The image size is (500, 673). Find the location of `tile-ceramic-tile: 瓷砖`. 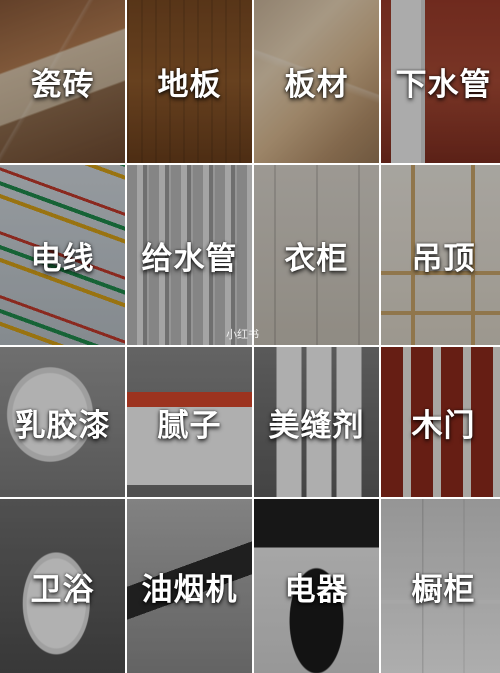

tile-ceramic-tile: 瓷砖 is located at coordinates (62, 81).